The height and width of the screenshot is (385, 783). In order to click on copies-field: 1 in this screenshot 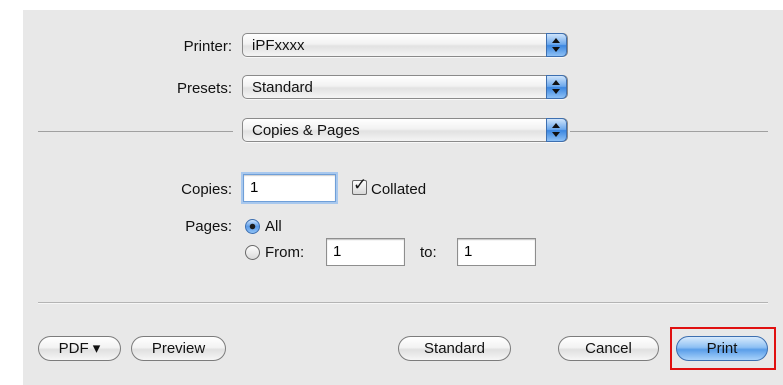, I will do `click(289, 188)`.